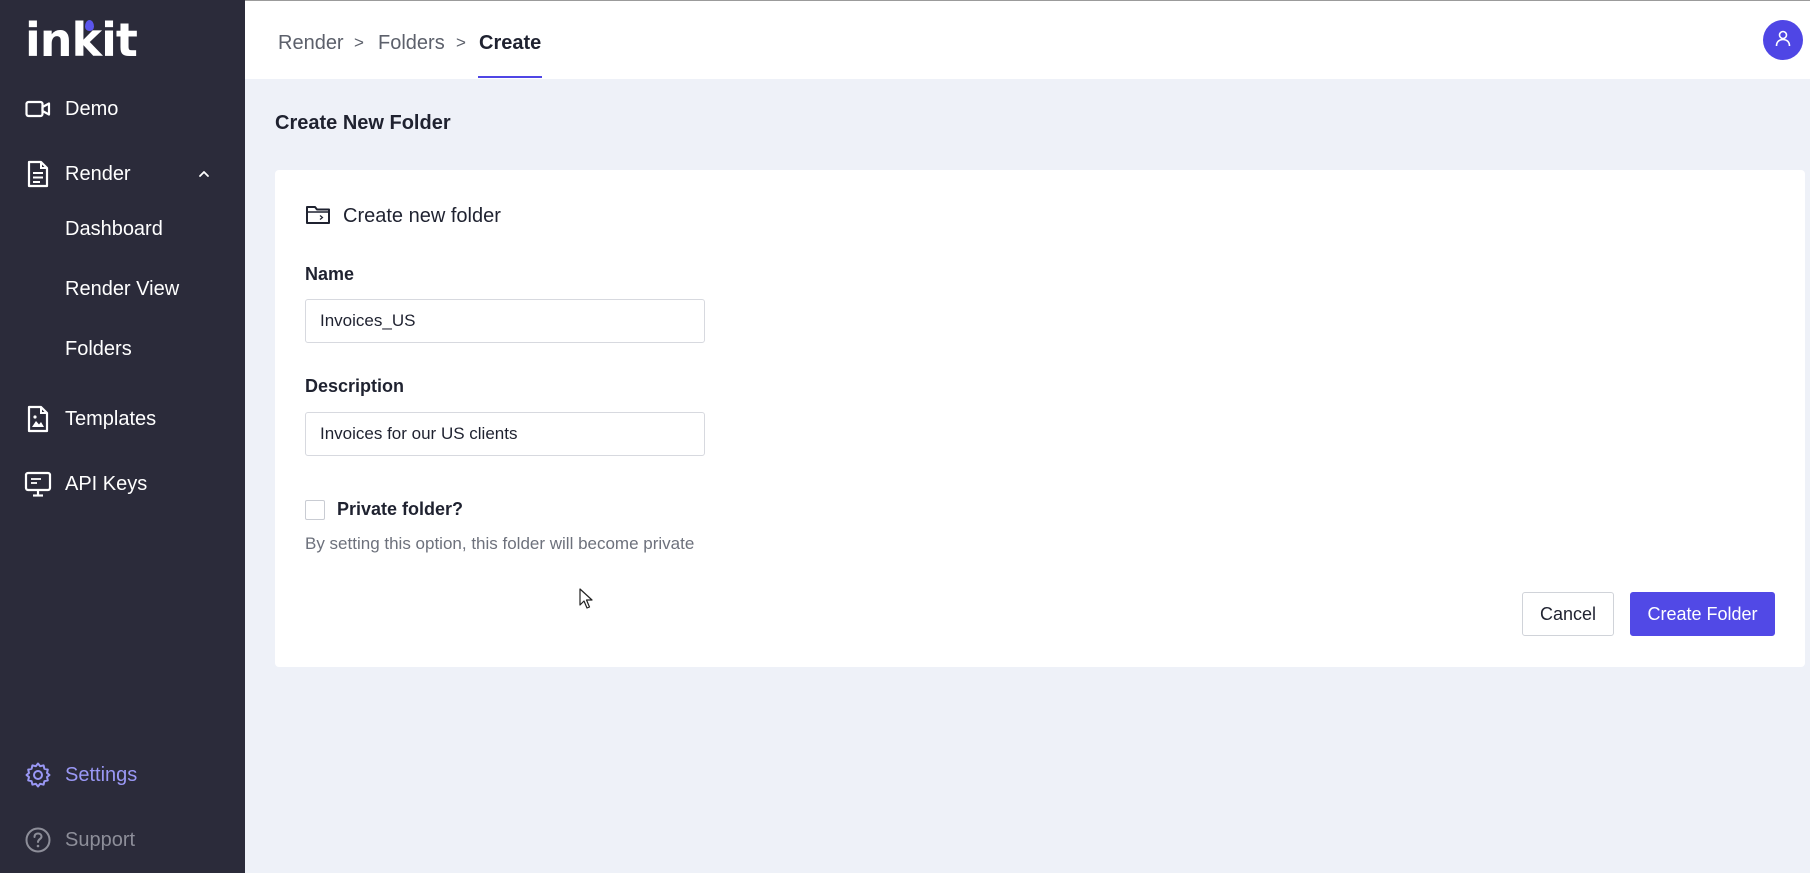 The image size is (1810, 873). I want to click on sidebar-item-label: Settings, so click(101, 774).